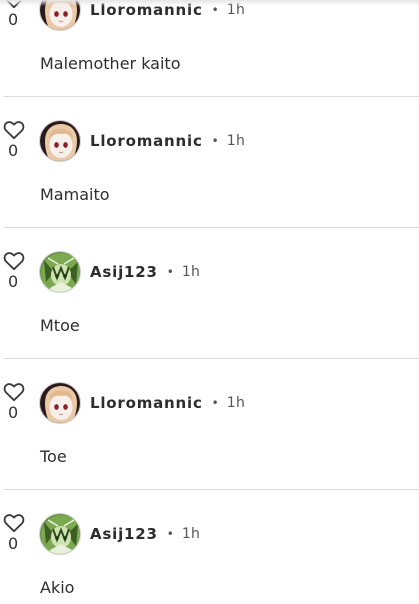 The width and height of the screenshot is (419, 604). What do you see at coordinates (53, 456) in the screenshot?
I see `comment-text: Toe` at bounding box center [53, 456].